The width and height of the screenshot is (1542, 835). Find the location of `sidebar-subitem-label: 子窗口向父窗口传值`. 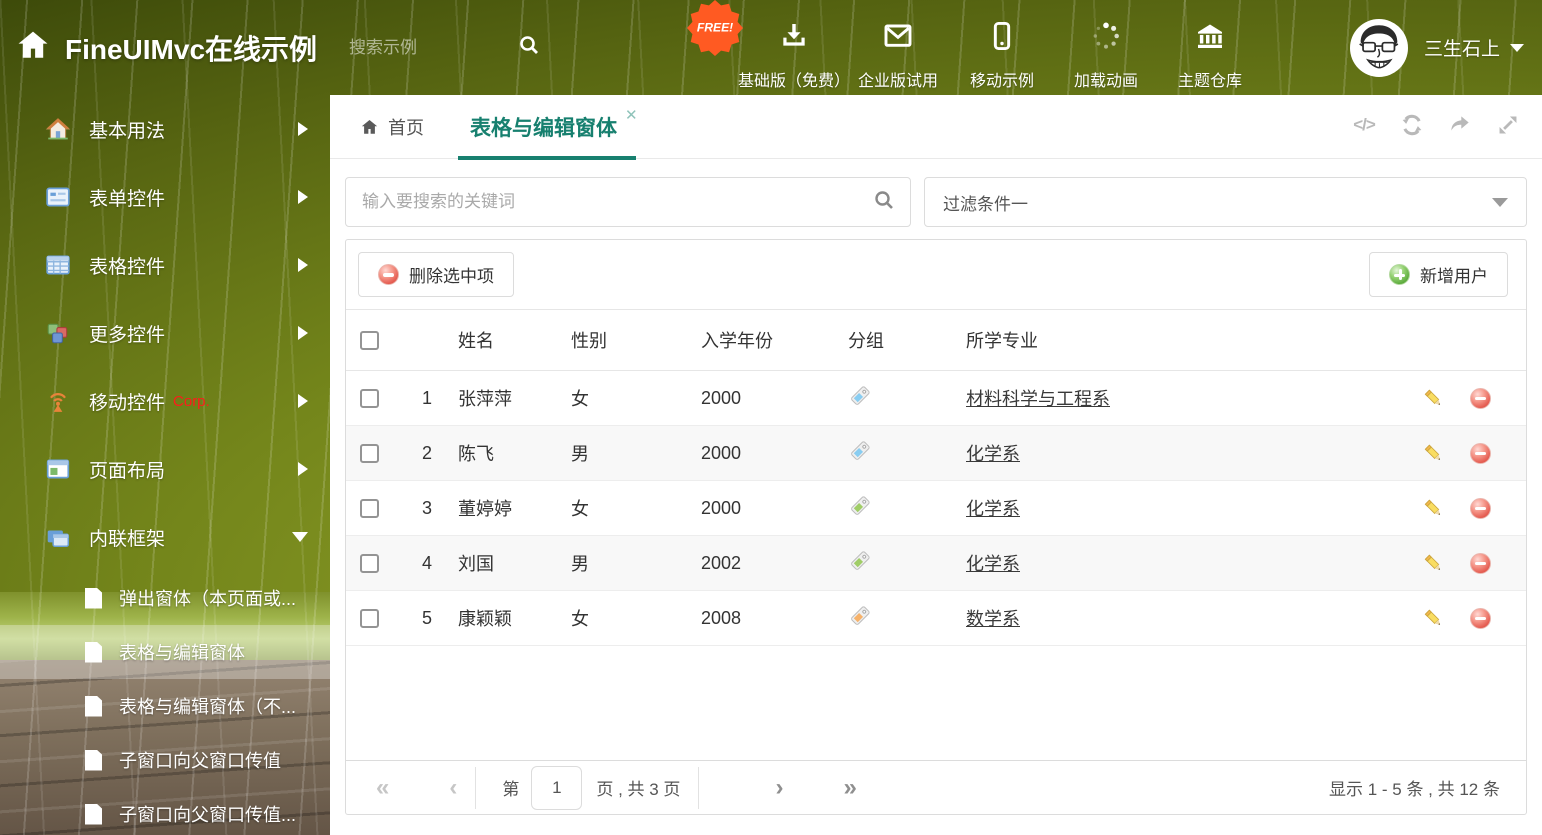

sidebar-subitem-label: 子窗口向父窗口传值 is located at coordinates (200, 761).